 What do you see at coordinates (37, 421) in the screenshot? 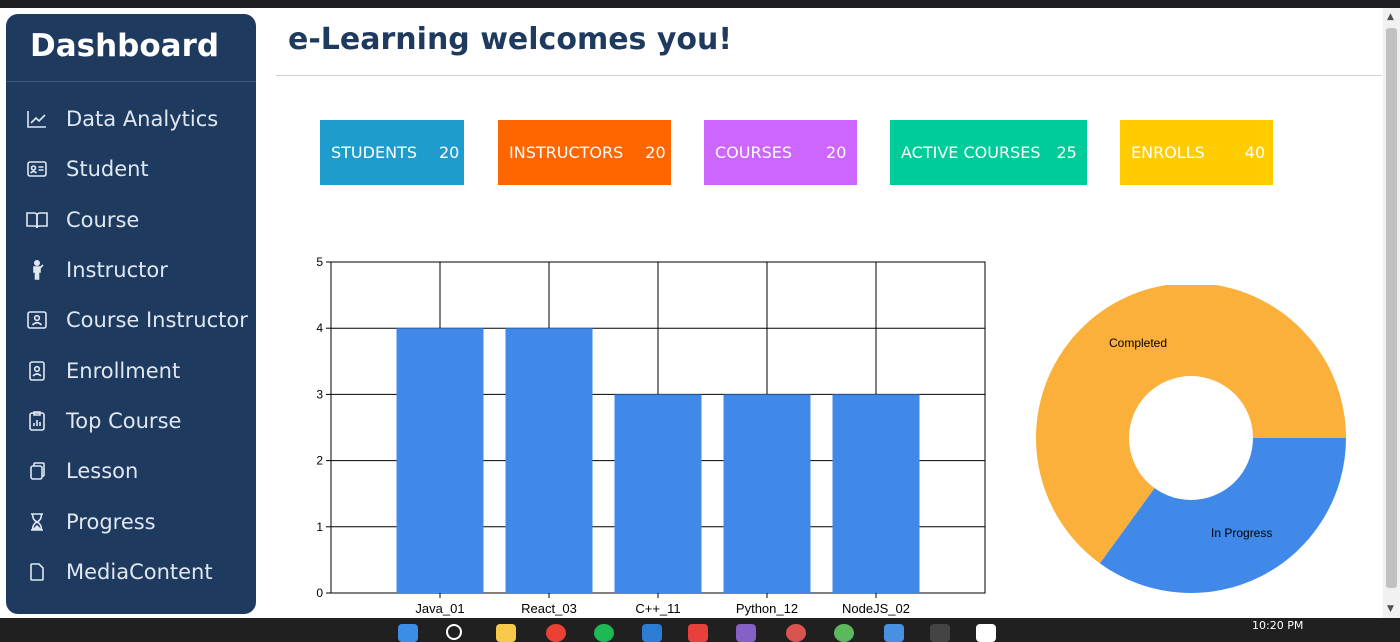
I see `report-icon` at bounding box center [37, 421].